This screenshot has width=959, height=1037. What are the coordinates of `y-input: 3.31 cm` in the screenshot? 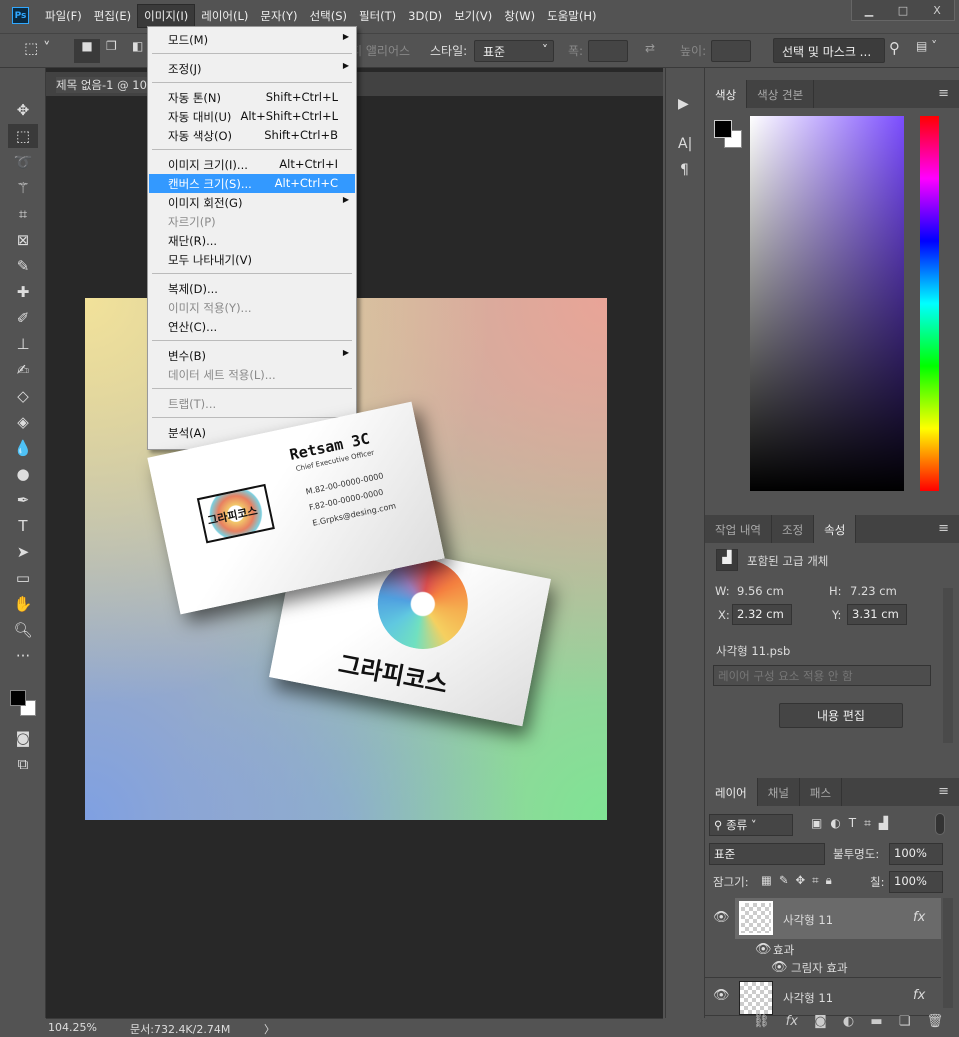 It's located at (877, 614).